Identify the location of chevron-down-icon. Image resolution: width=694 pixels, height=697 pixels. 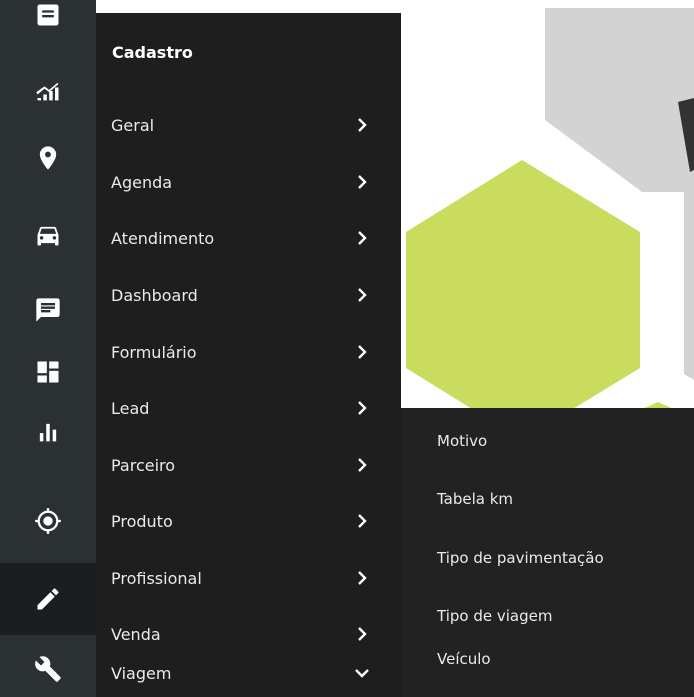
(362, 673).